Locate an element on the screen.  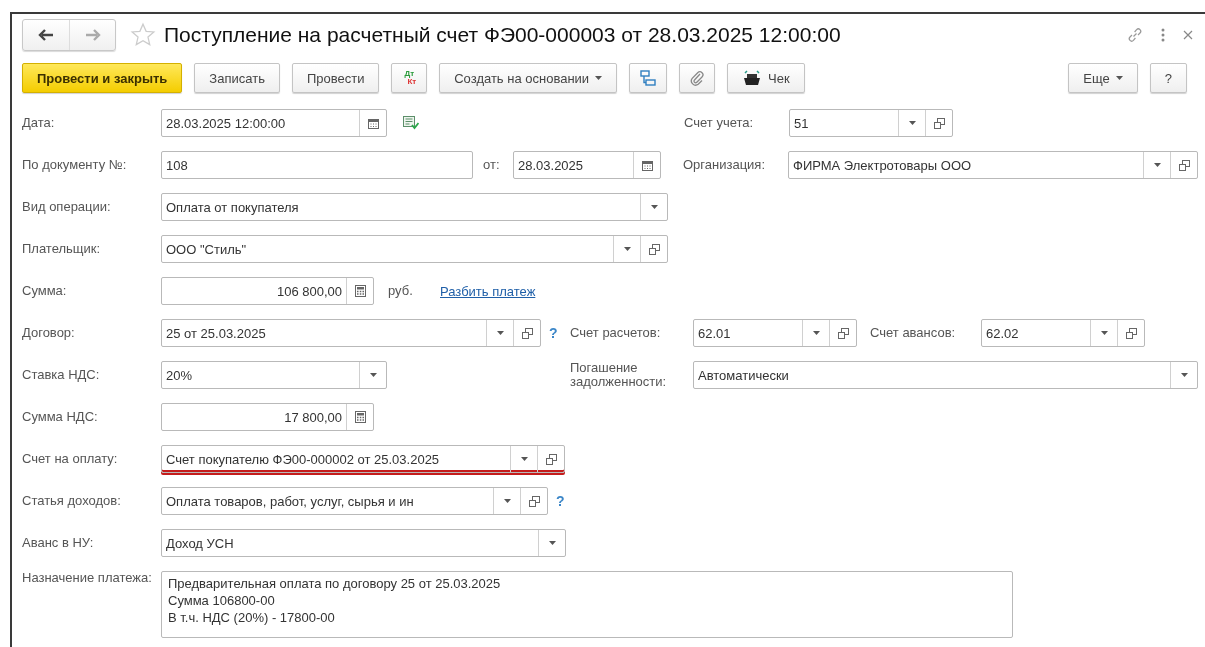
field-label: Счет на оплату: is located at coordinates (70, 459).